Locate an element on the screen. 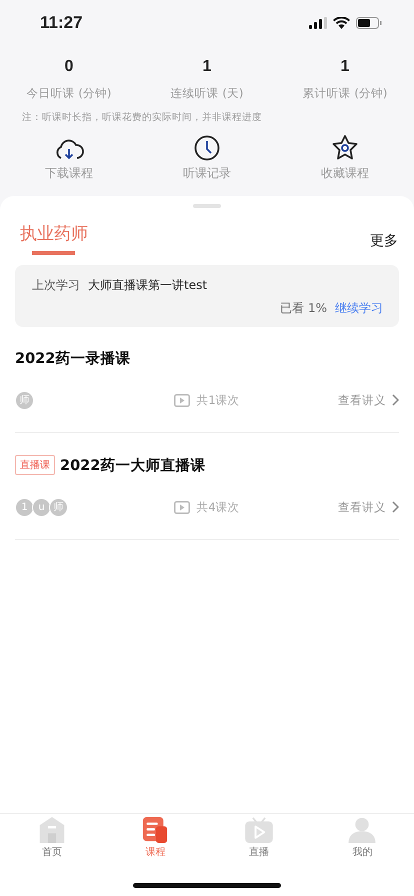 The image size is (414, 896). progress-text: 已看 1% is located at coordinates (303, 308).